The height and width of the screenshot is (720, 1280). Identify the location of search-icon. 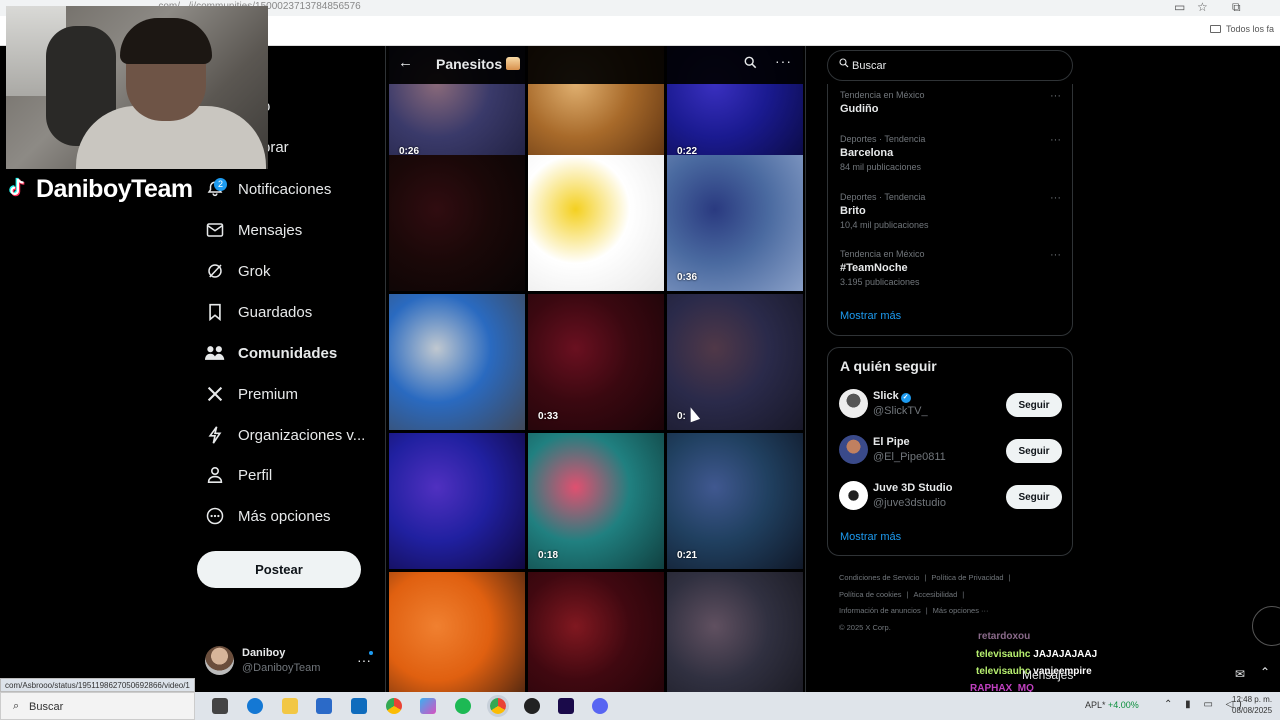
(750, 64).